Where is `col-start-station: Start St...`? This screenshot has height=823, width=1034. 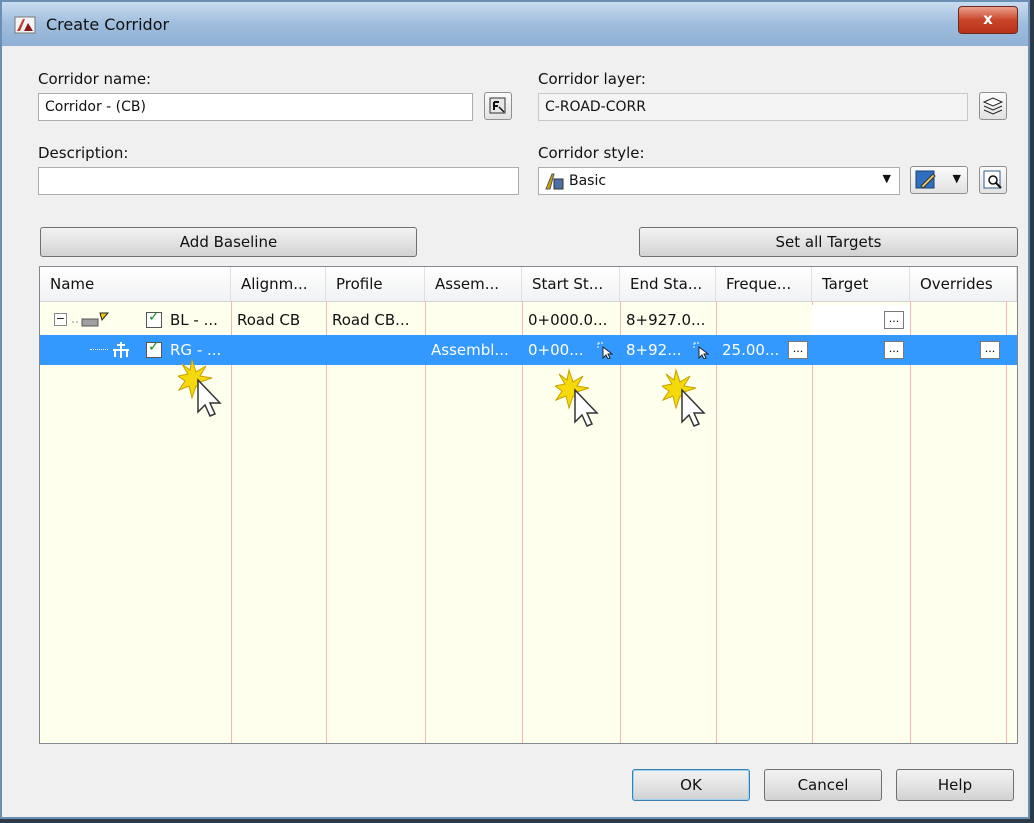 col-start-station: Start St... is located at coordinates (571, 284).